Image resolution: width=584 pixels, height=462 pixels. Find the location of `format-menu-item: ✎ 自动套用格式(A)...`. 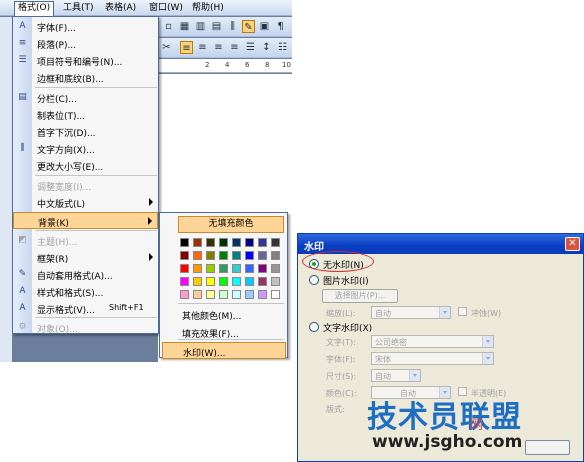

format-menu-item: ✎ 自动套用格式(A)... is located at coordinates (85, 274).